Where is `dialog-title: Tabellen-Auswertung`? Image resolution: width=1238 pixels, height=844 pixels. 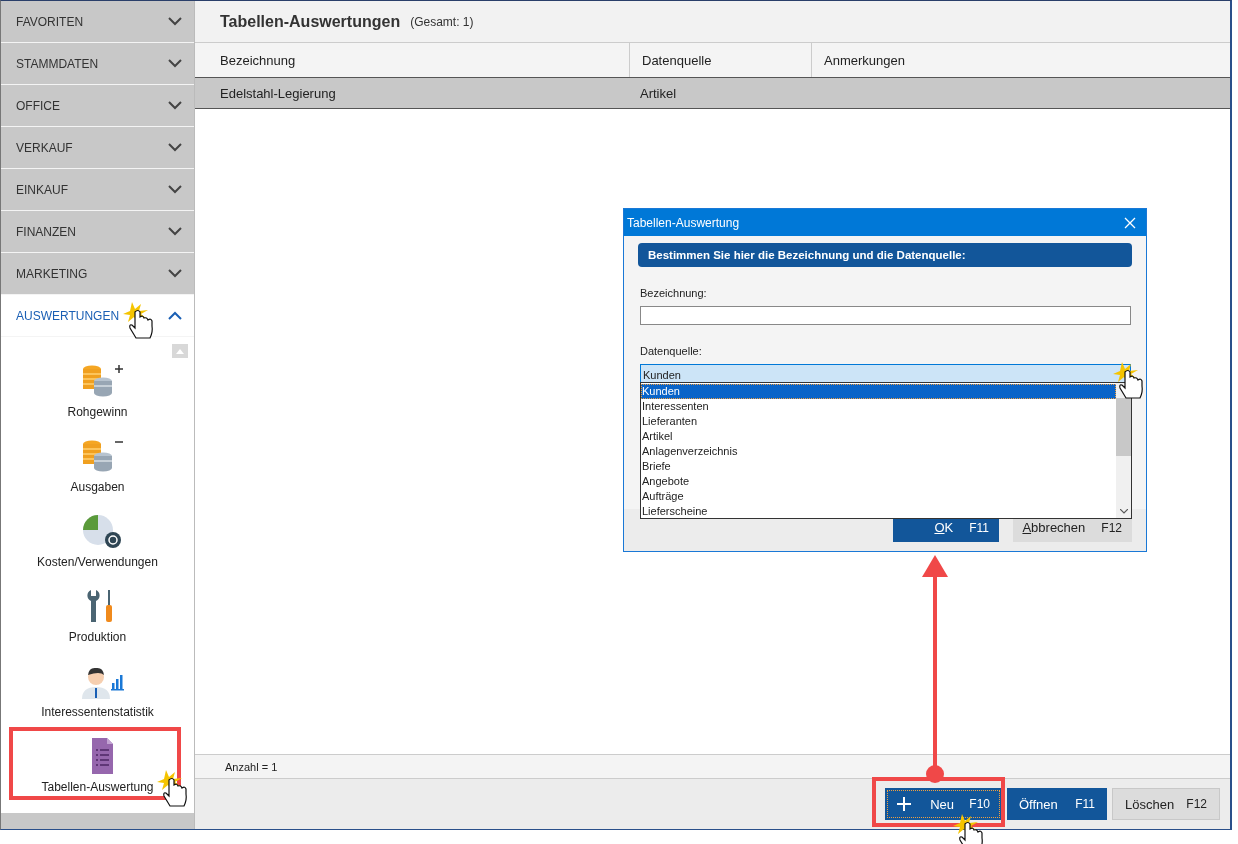
dialog-title: Tabellen-Auswertung is located at coordinates (683, 222).